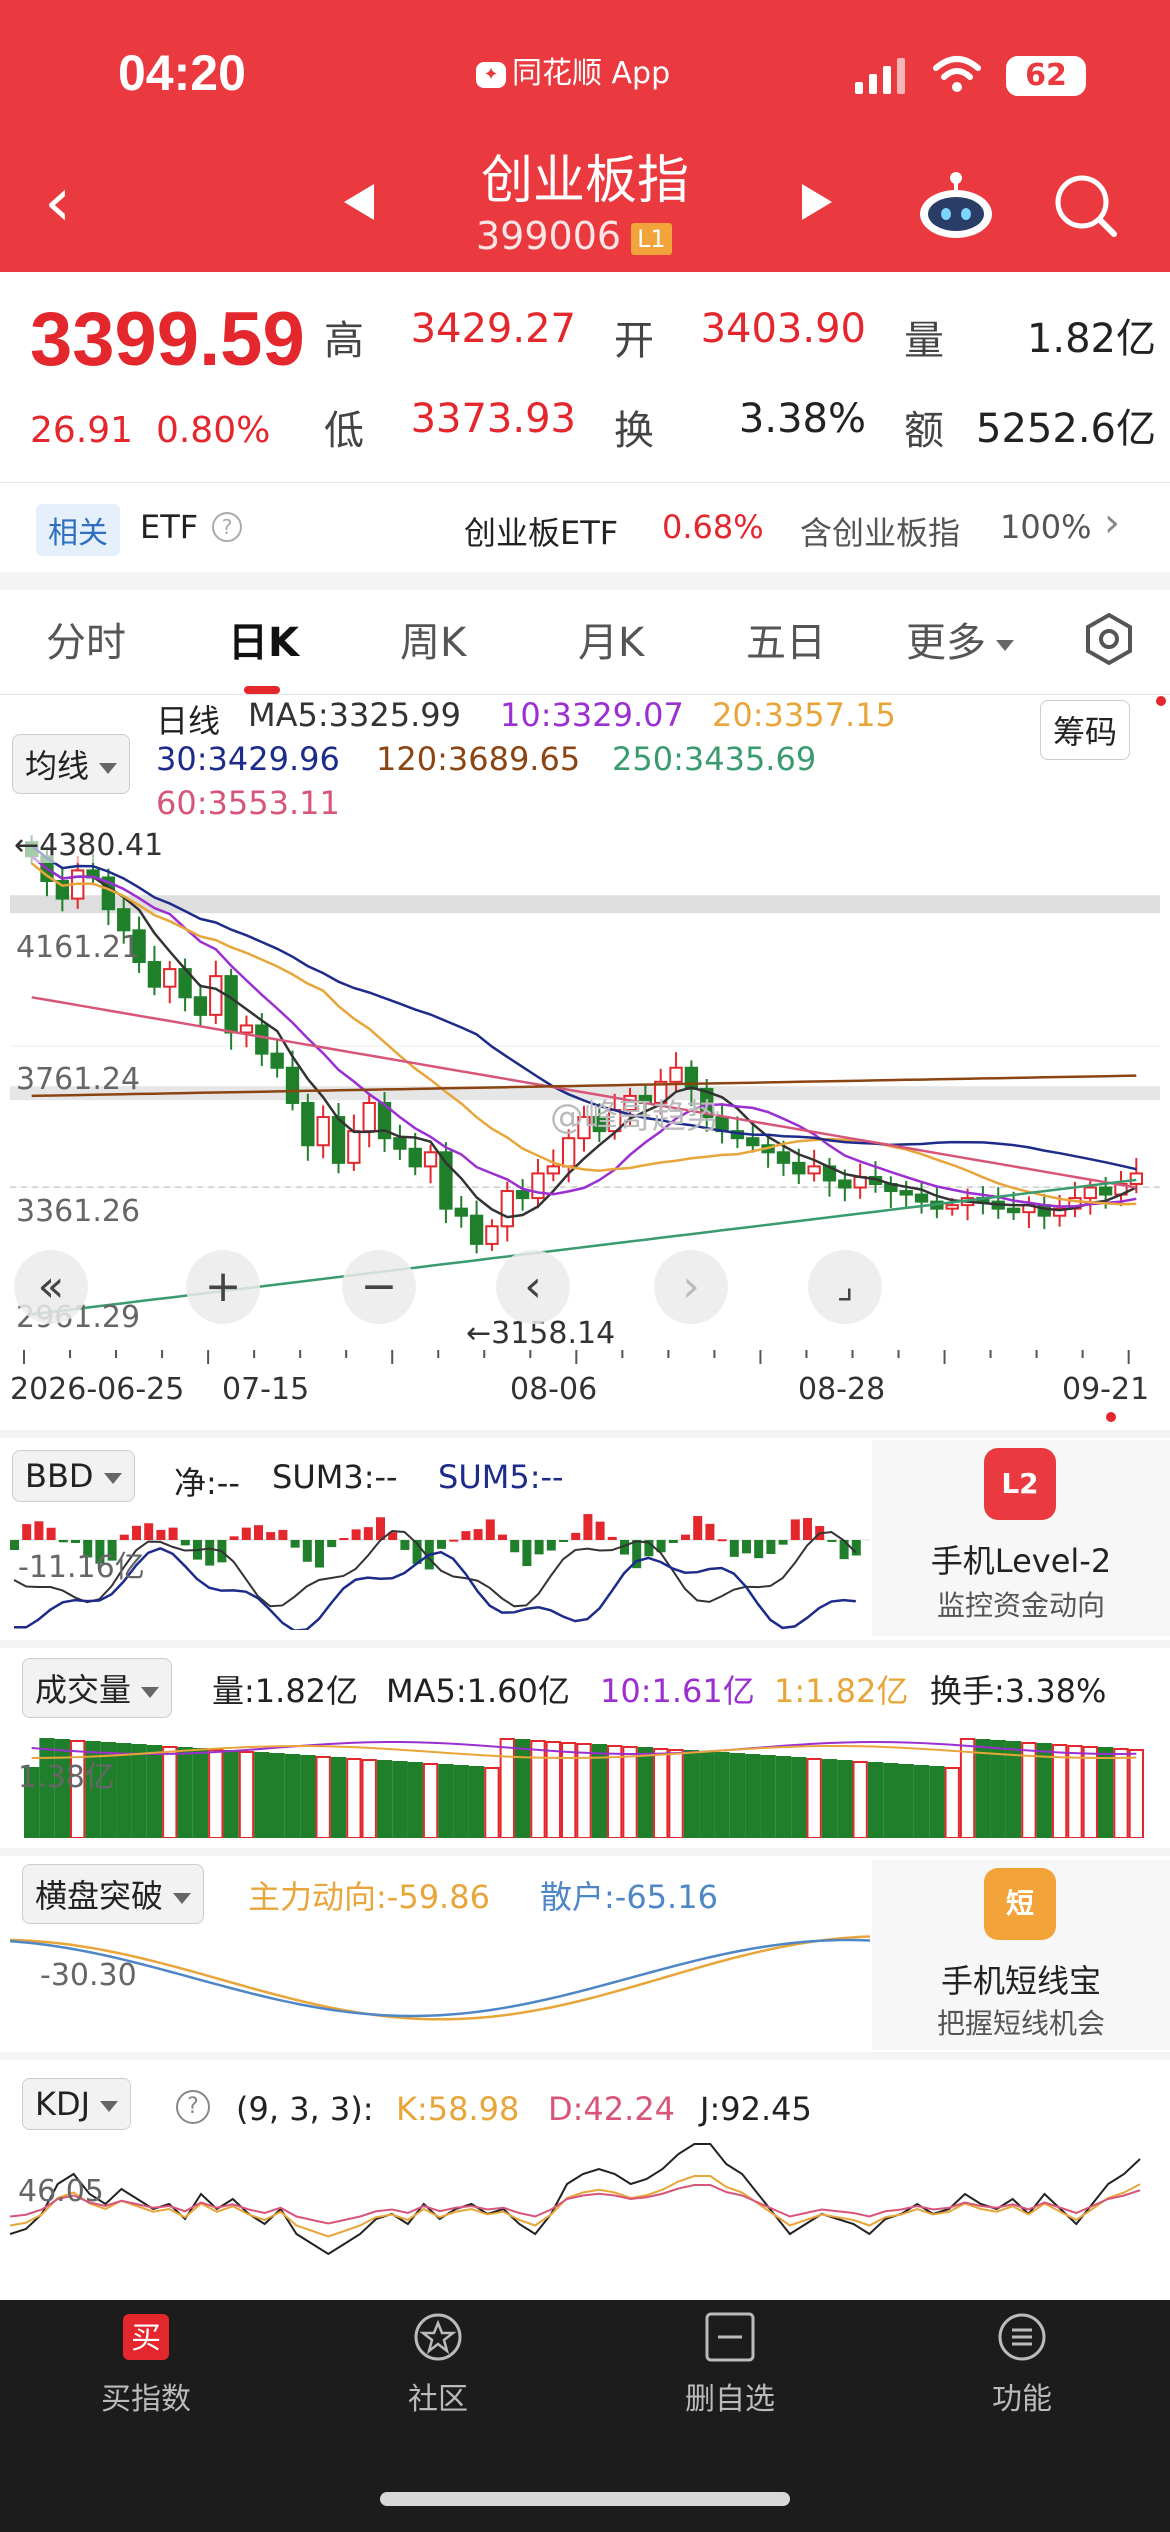 The height and width of the screenshot is (2532, 1170). Describe the element at coordinates (263, 639) in the screenshot. I see `tab-daily-k: 日K` at that location.